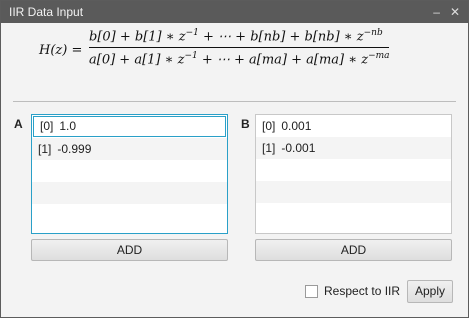 This screenshot has height=318, width=469. Describe the element at coordinates (245, 124) in the screenshot. I see `panel-b-label: B` at that location.